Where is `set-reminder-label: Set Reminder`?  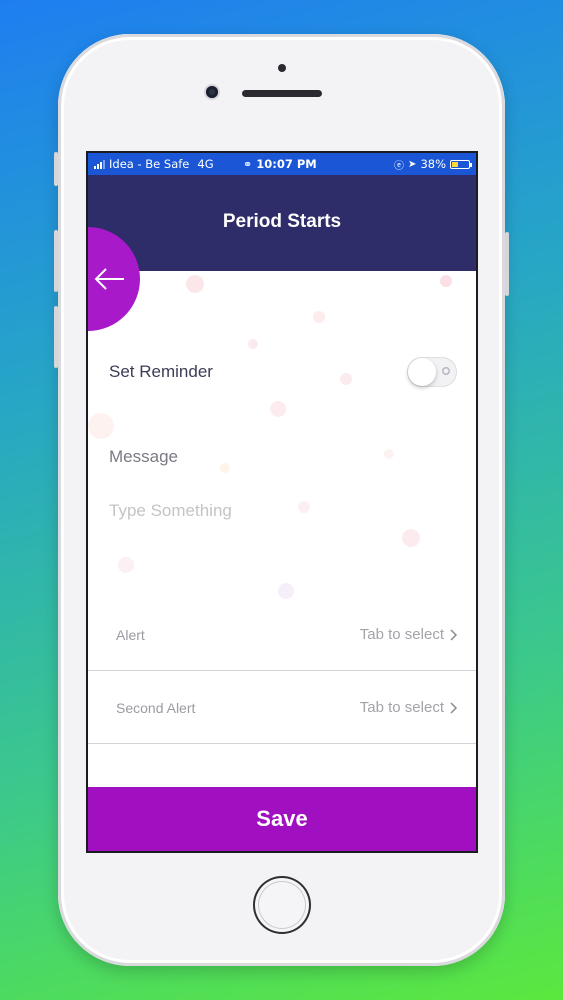 set-reminder-label: Set Reminder is located at coordinates (161, 371).